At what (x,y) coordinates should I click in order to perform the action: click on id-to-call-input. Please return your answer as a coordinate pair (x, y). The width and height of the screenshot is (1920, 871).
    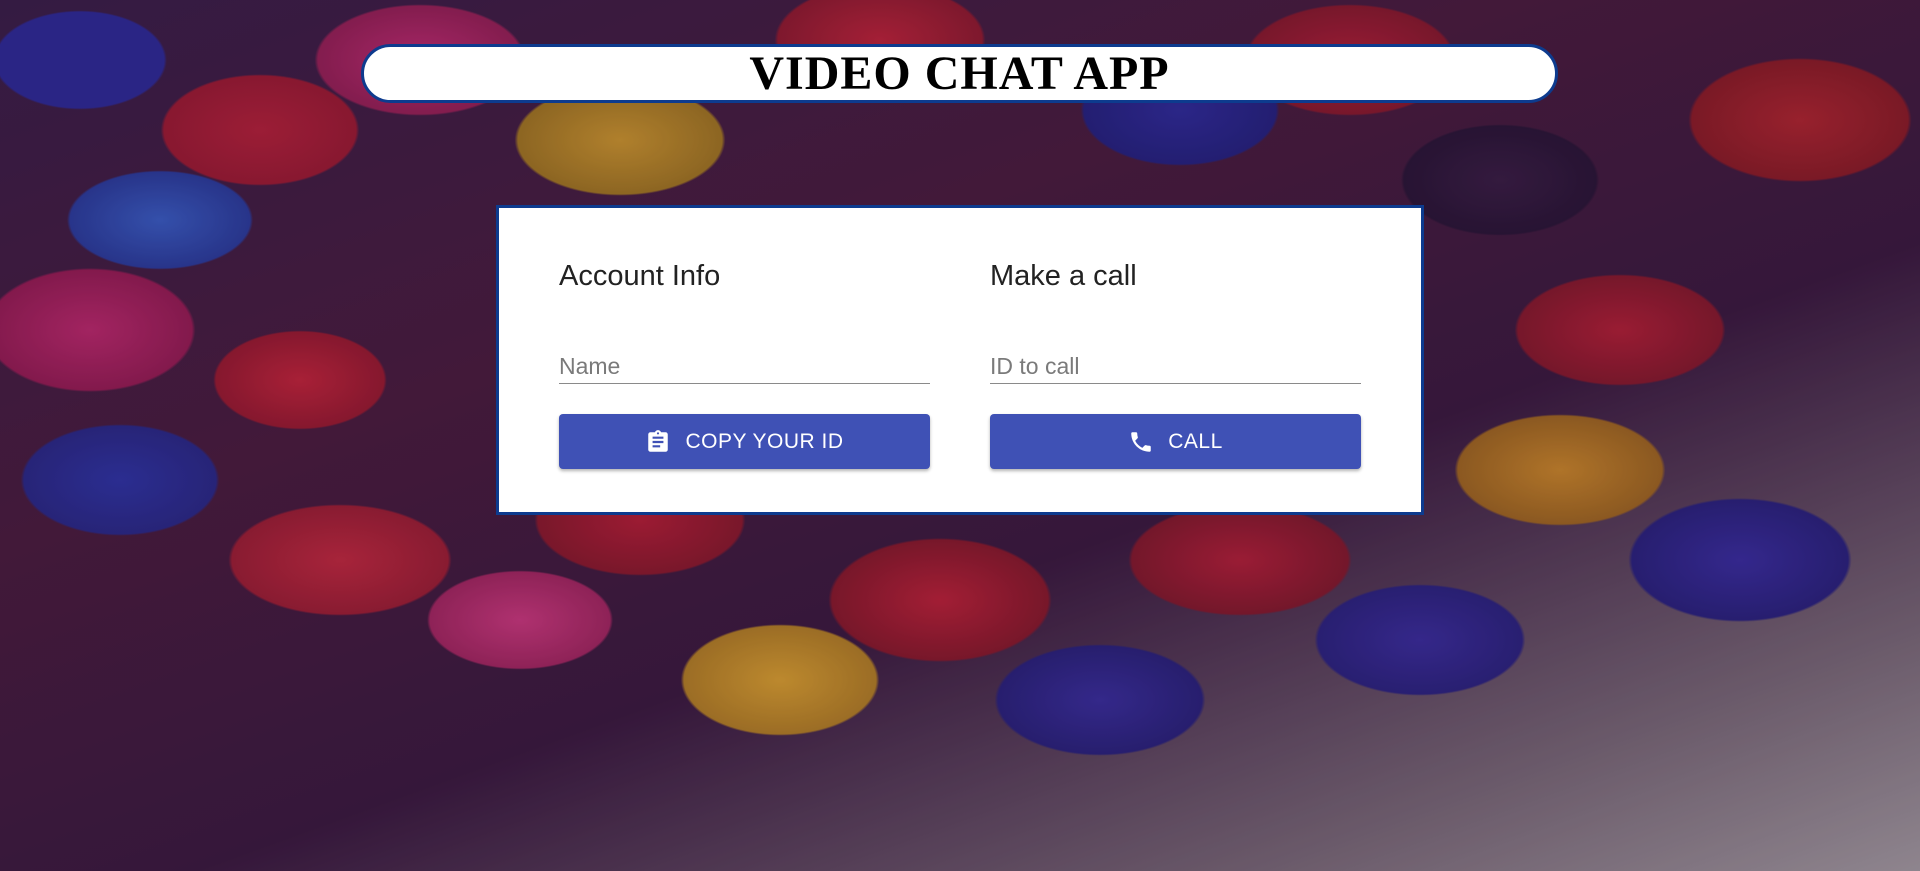
    Looking at the image, I should click on (1175, 362).